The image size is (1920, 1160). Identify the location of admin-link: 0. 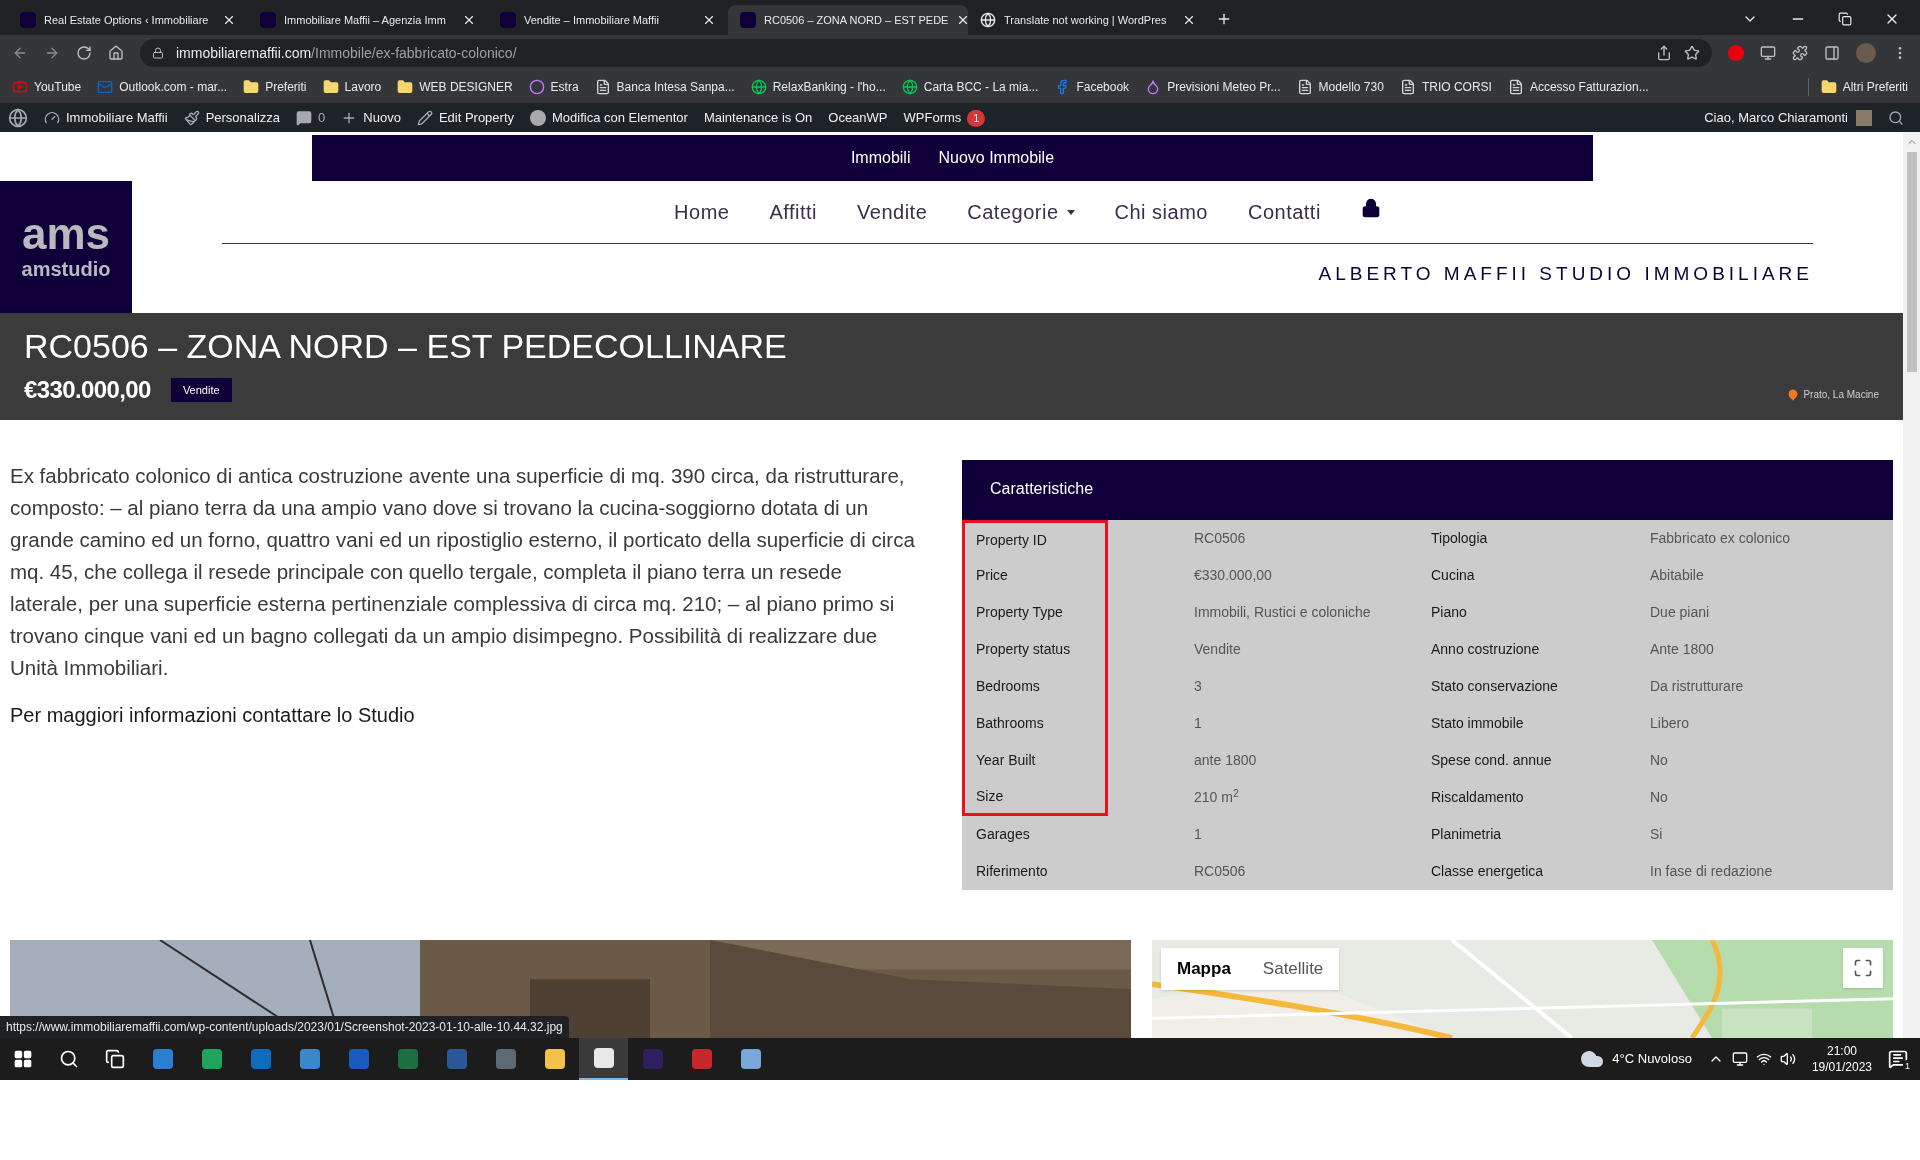
(311, 118).